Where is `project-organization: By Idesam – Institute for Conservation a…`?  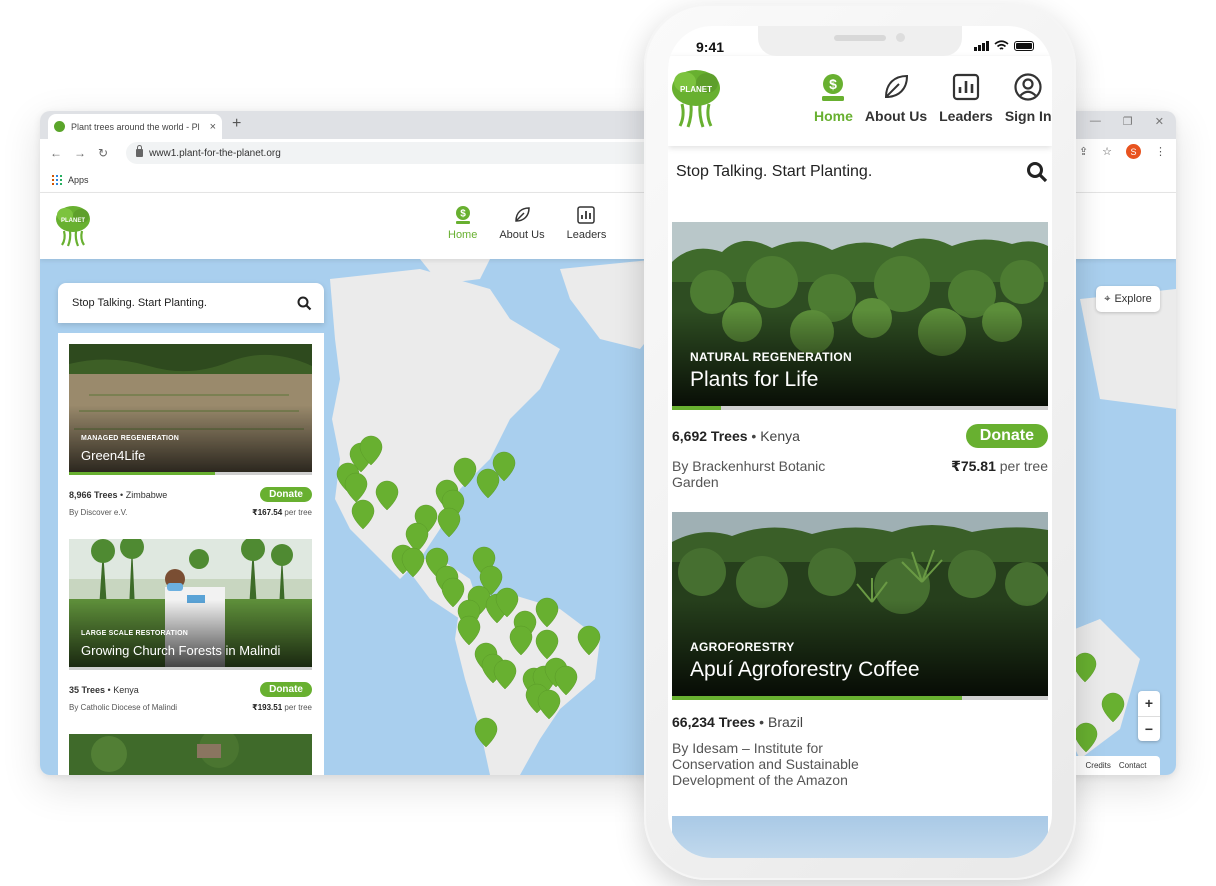
project-organization: By Idesam – Institute for Conservation a… is located at coordinates (765, 764).